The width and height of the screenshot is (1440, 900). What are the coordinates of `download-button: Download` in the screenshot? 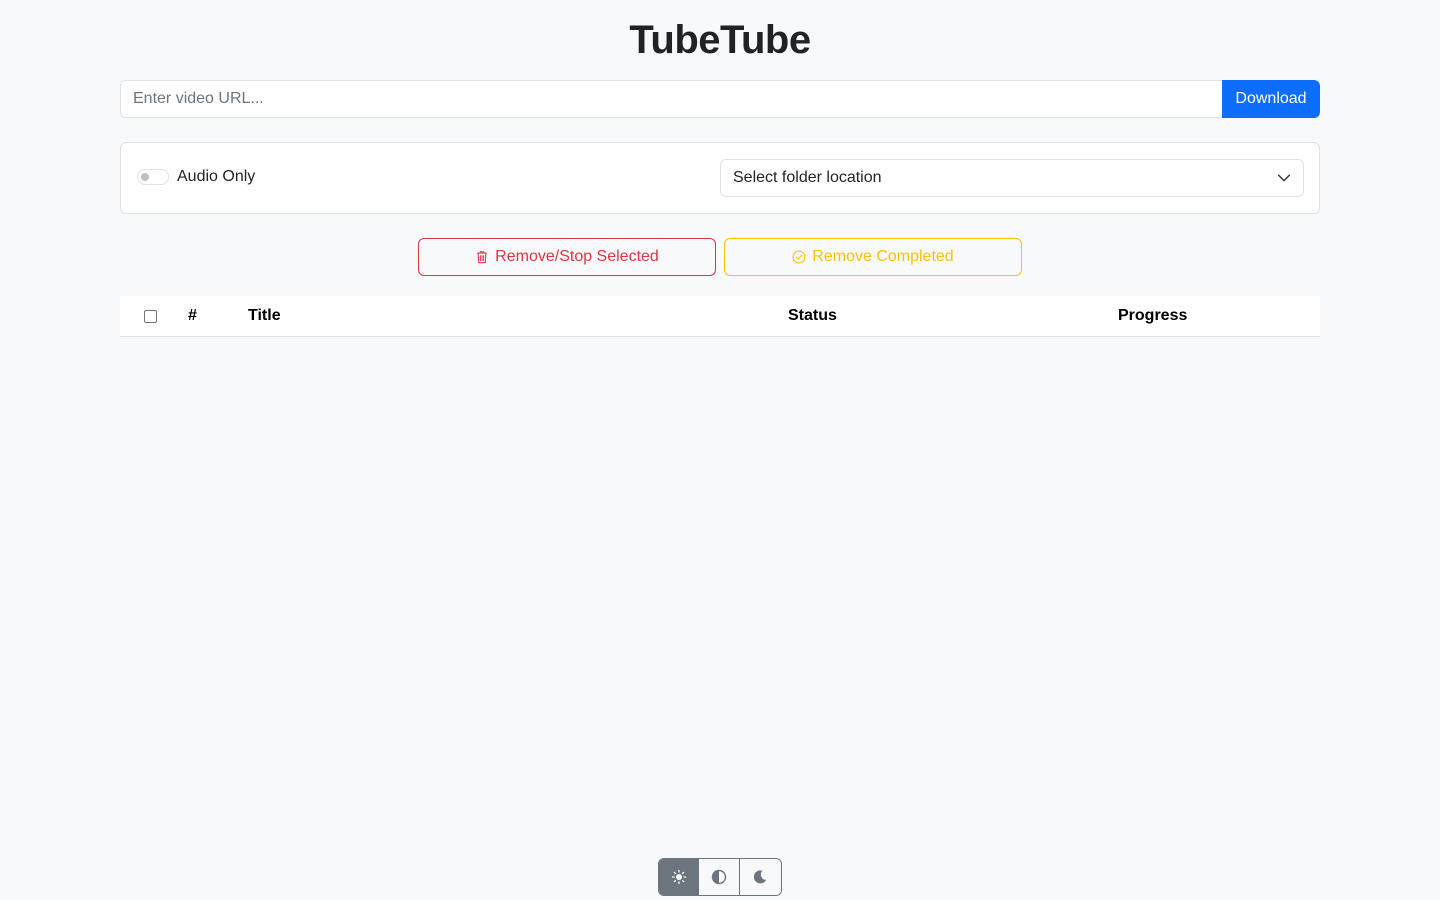 It's located at (1271, 99).